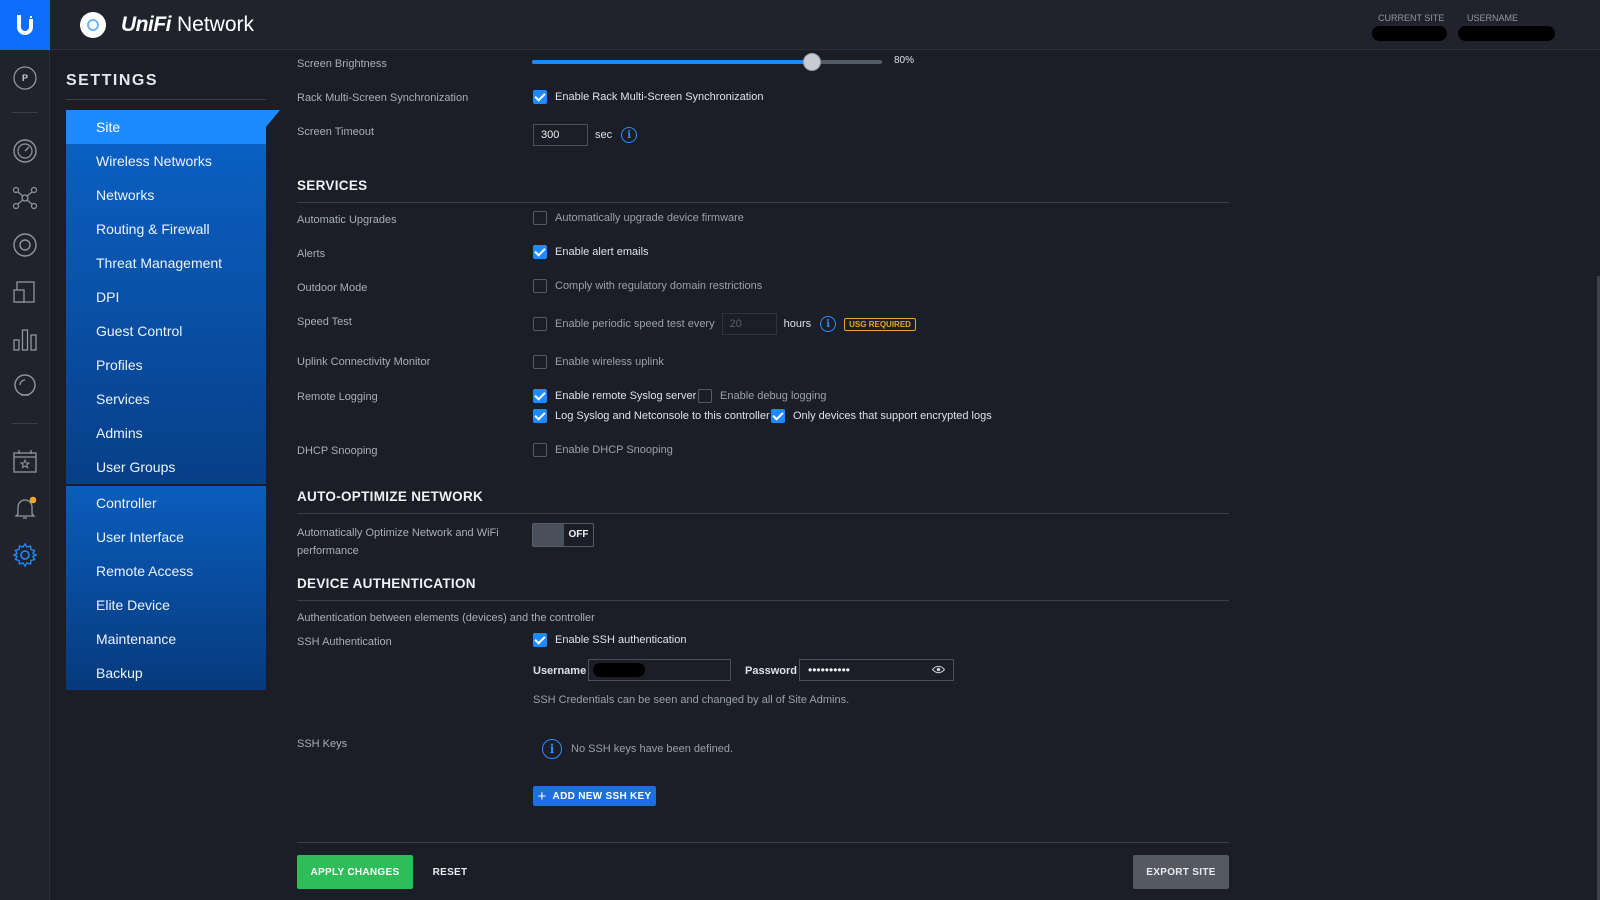  What do you see at coordinates (749, 324) in the screenshot?
I see `speed-test-hours-input: 20` at bounding box center [749, 324].